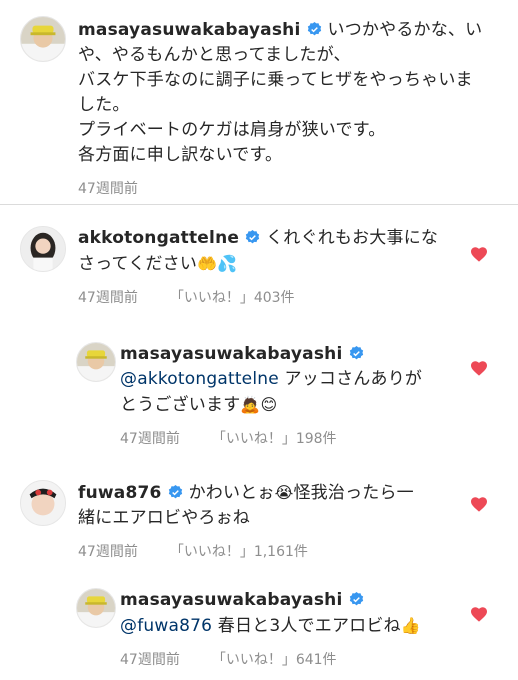  I want to click on comment-line: さってください🤲💦, so click(258, 264).